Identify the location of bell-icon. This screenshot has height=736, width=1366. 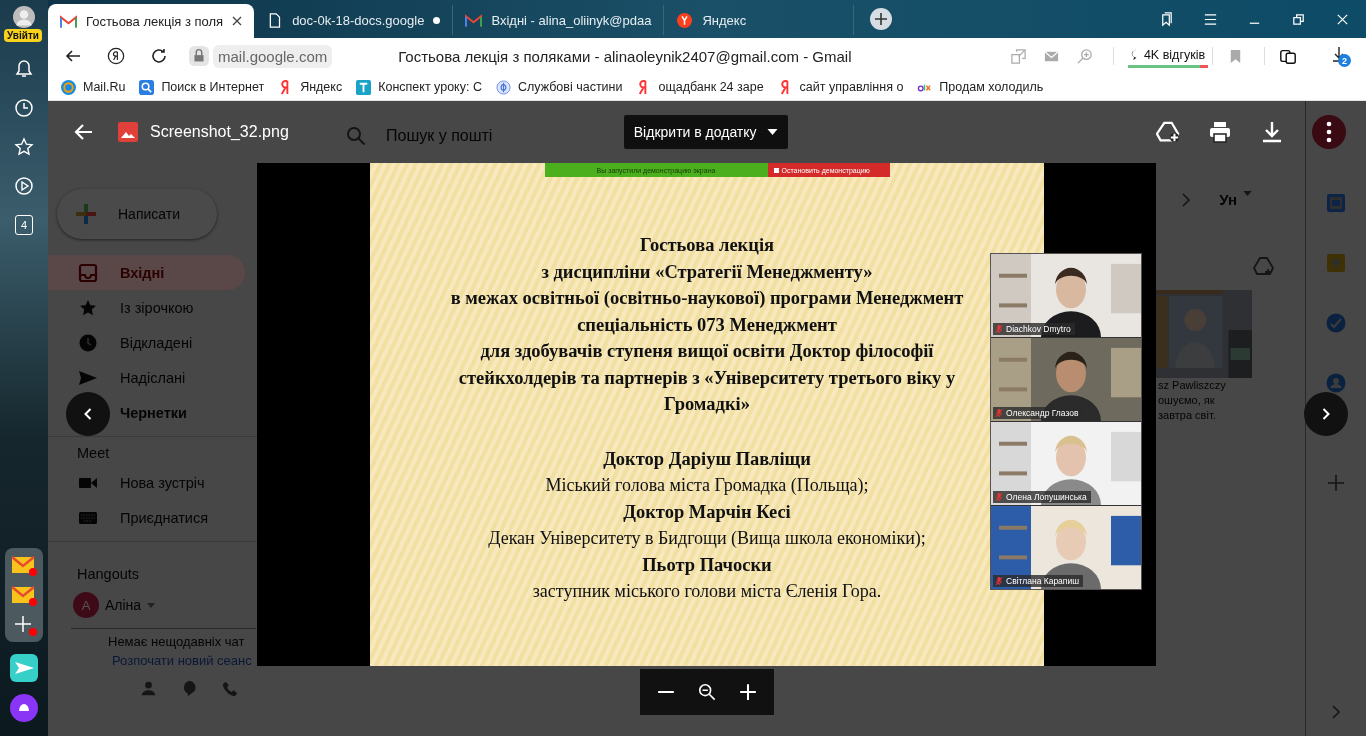
(24, 69).